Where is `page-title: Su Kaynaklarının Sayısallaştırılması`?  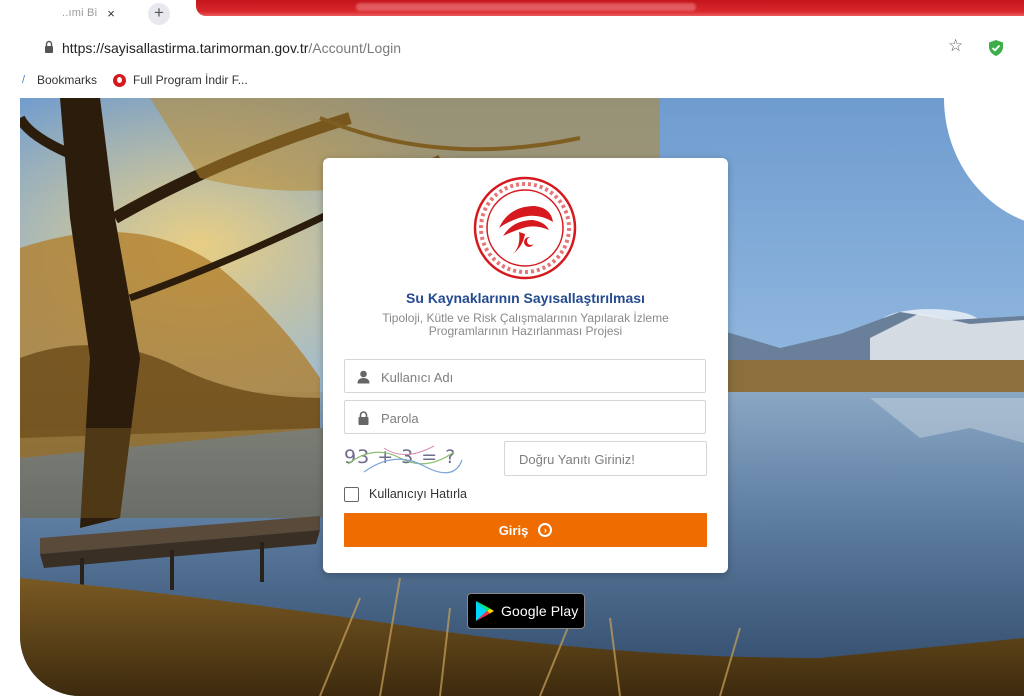
page-title: Su Kaynaklarının Sayısallaştırılması is located at coordinates (525, 298).